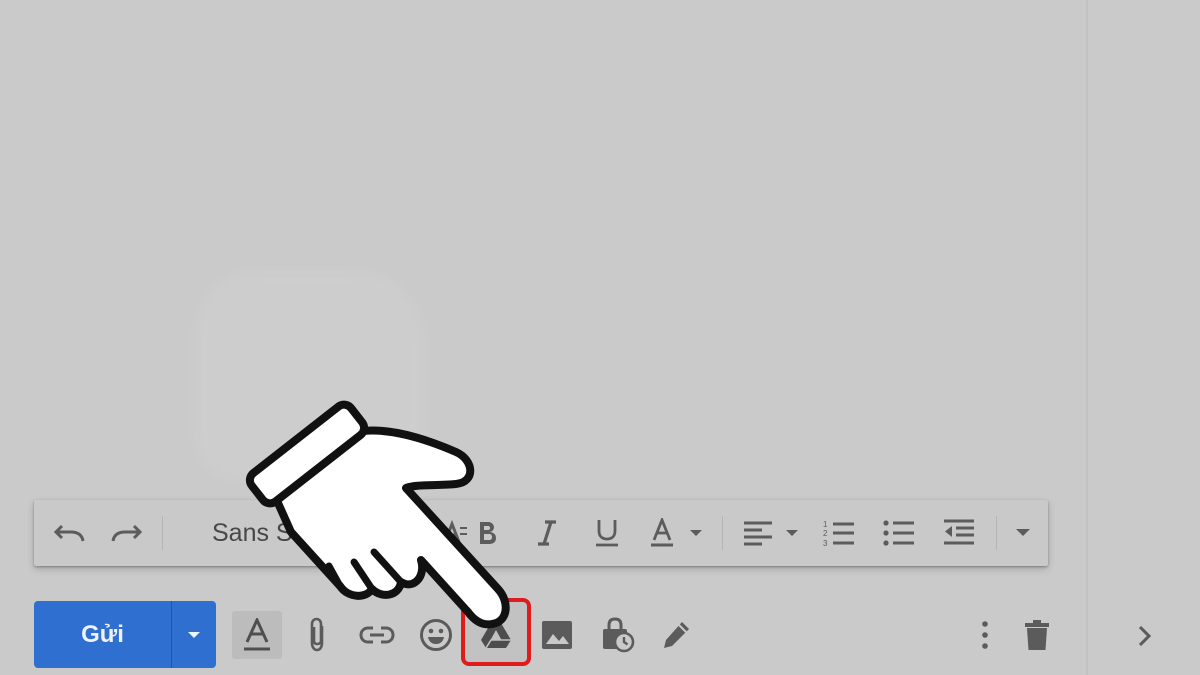 This screenshot has height=675, width=1200. I want to click on undo-icon, so click(69, 533).